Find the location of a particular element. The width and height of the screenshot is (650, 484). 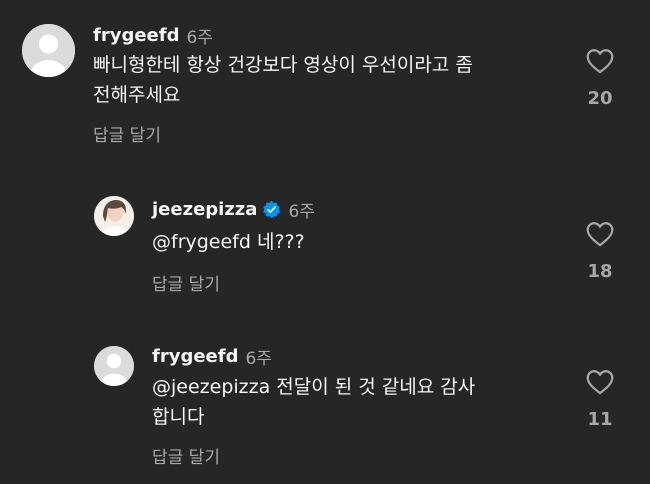

comment-text-line: 전해주세요 is located at coordinates (137, 95).